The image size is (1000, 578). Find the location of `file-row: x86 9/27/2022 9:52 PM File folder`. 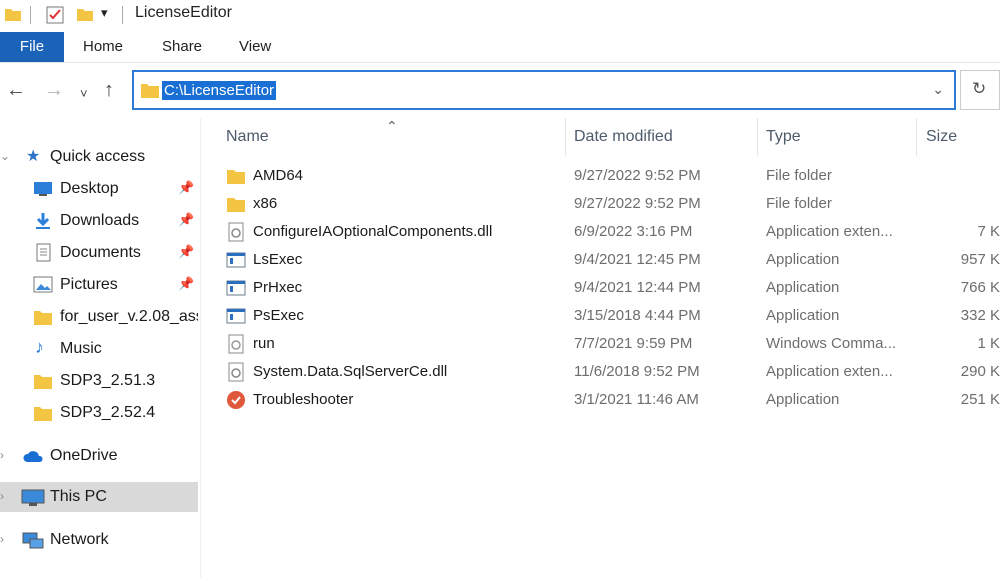

file-row: x86 9/27/2022 9:52 PM File folder is located at coordinates (600, 204).